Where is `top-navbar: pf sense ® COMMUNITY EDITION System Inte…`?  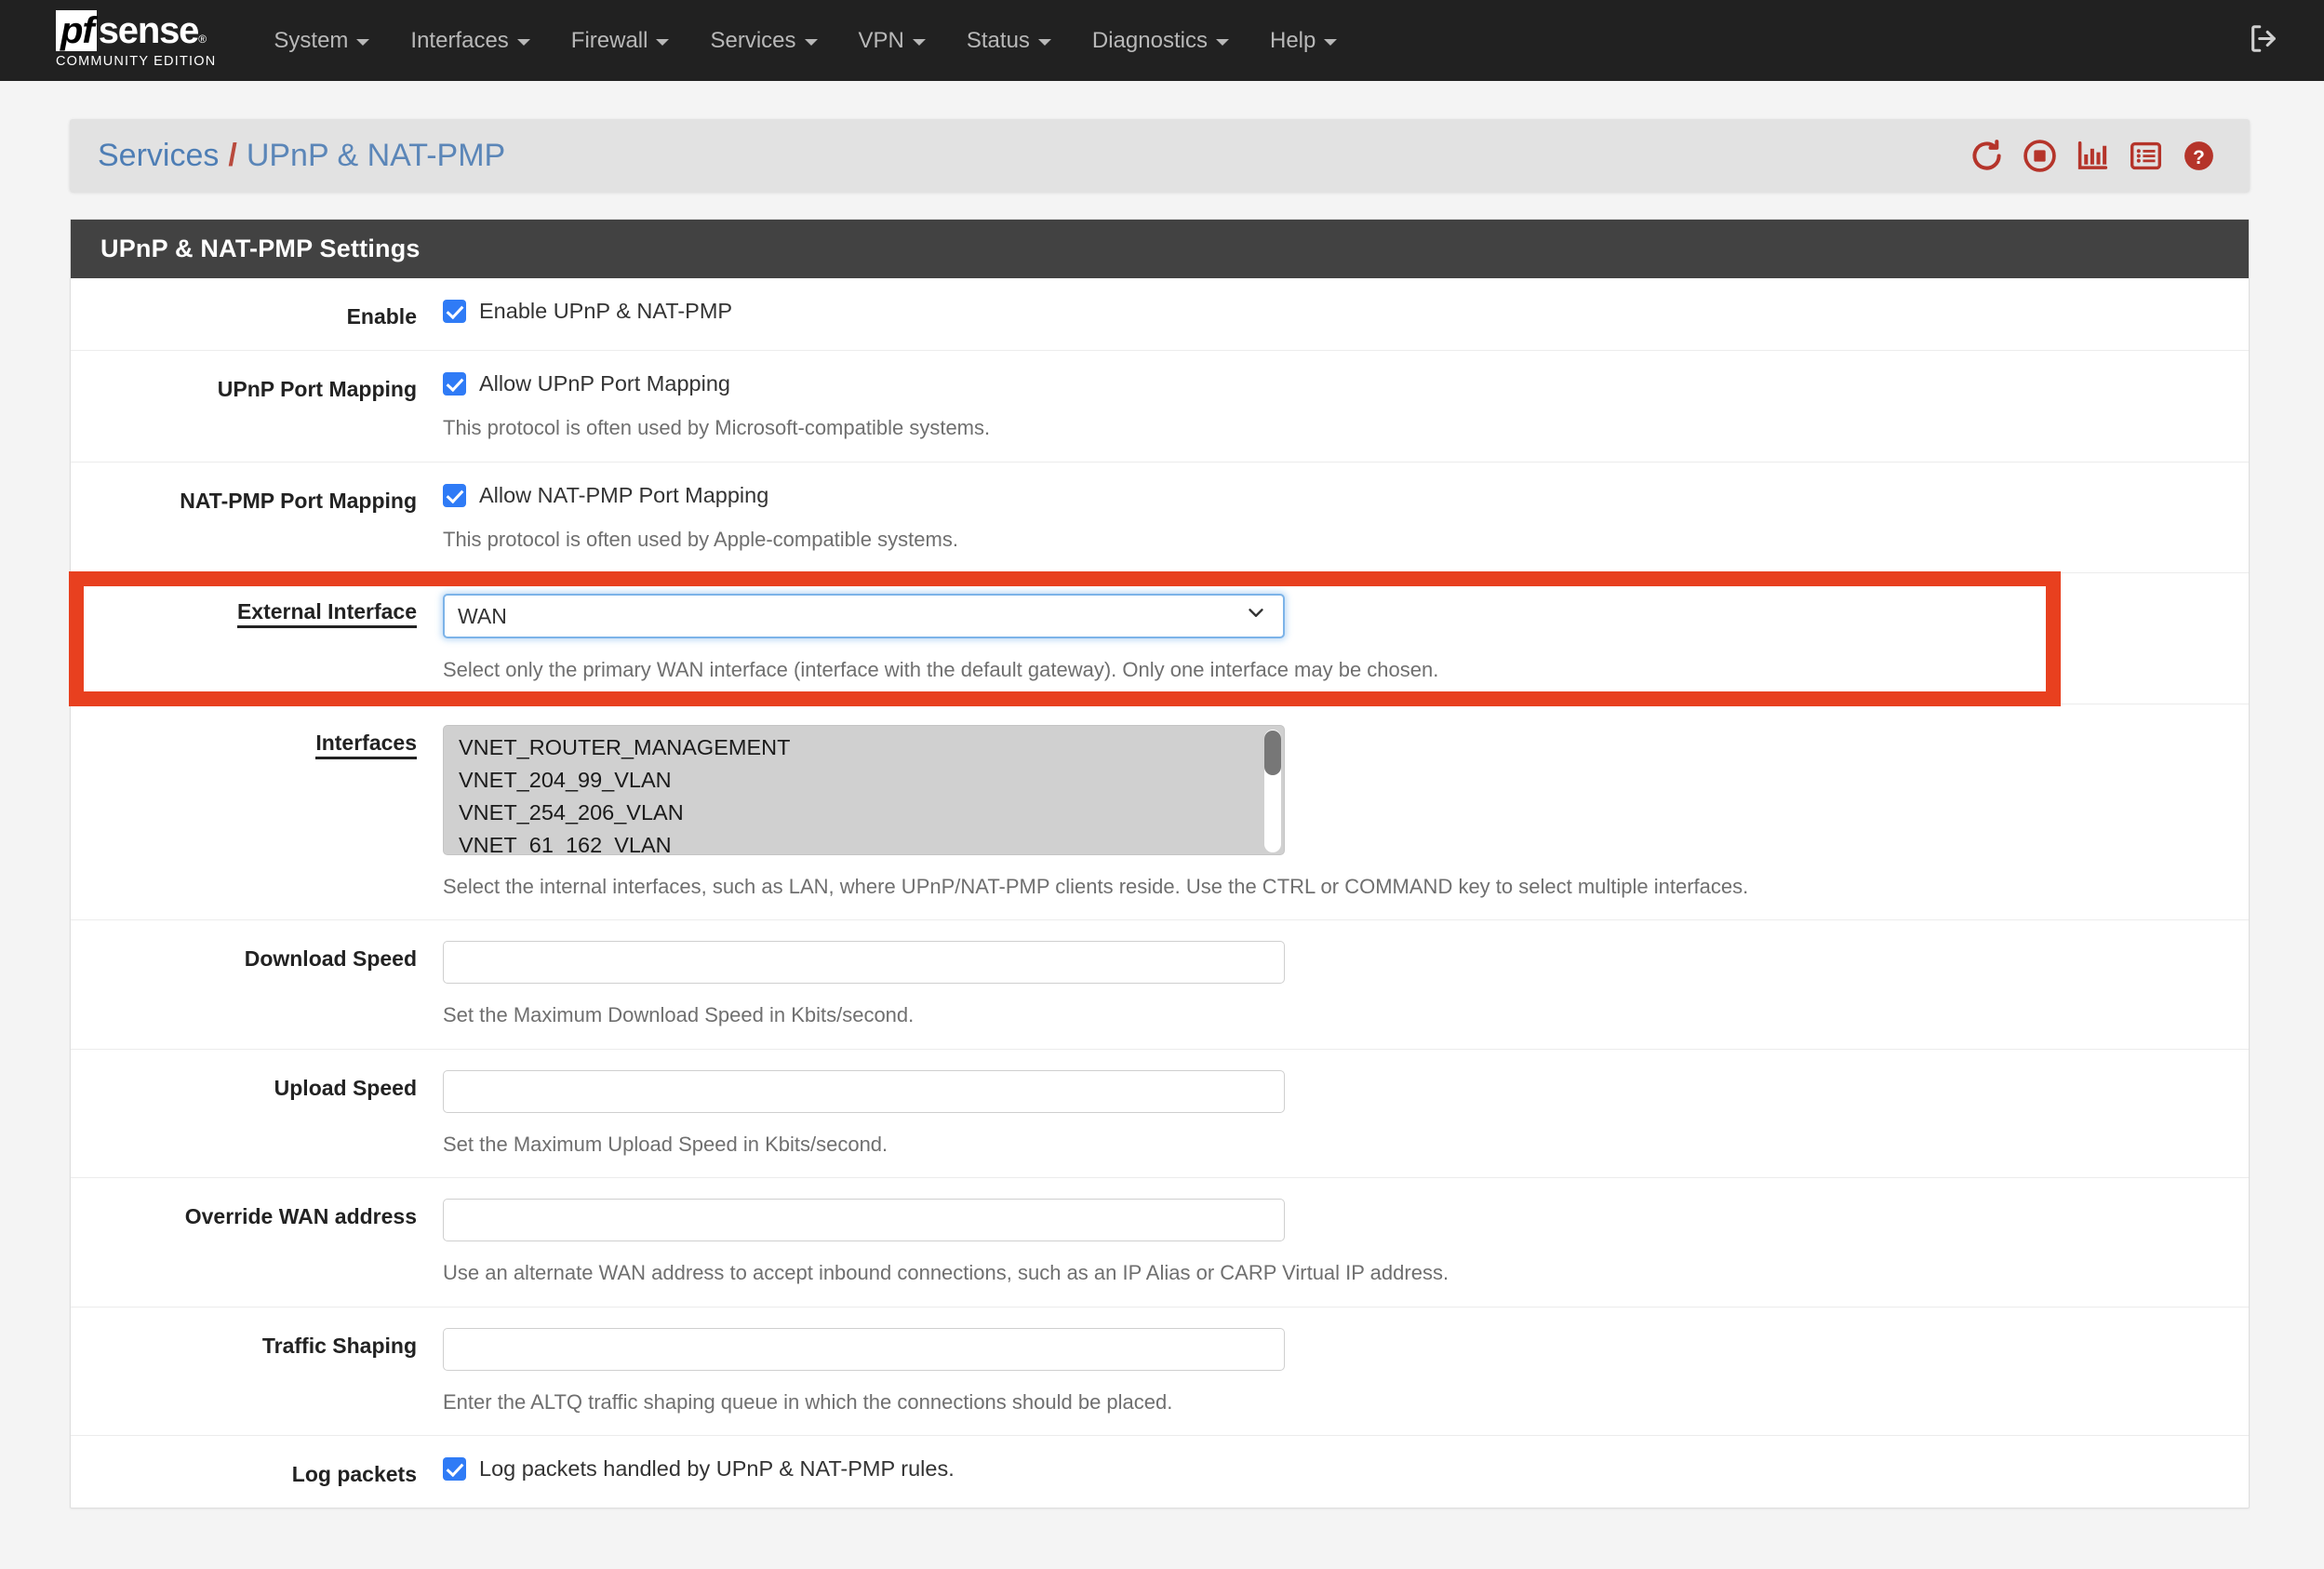
top-navbar: pf sense ® COMMUNITY EDITION System Inte… is located at coordinates (1162, 40).